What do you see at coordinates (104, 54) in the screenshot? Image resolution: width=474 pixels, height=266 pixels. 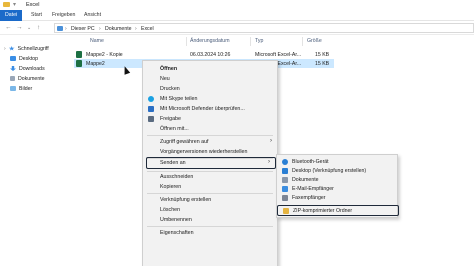 I see `file-name: Mappe2 - Kopie` at bounding box center [104, 54].